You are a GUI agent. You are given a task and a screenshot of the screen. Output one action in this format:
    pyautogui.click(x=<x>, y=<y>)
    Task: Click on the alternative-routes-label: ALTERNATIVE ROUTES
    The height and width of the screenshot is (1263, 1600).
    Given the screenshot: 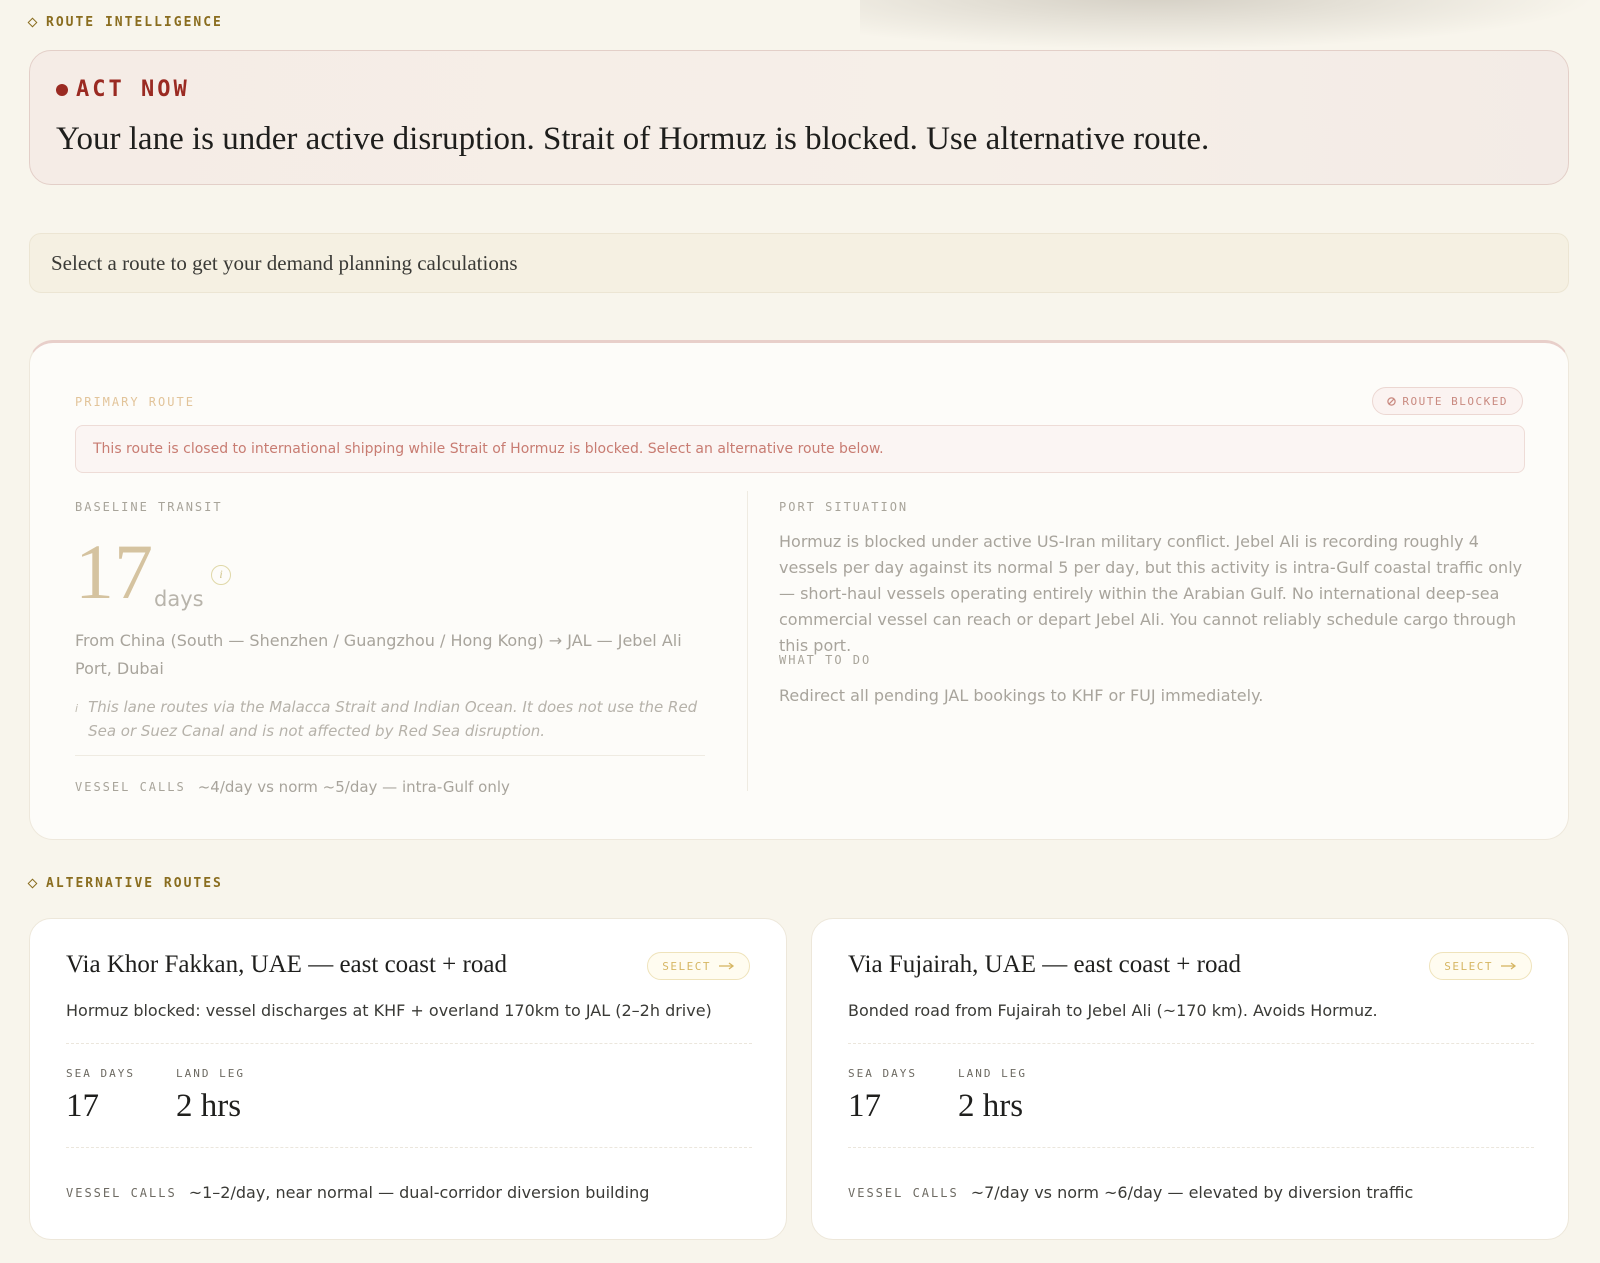 What is the action you would take?
    pyautogui.click(x=125, y=883)
    